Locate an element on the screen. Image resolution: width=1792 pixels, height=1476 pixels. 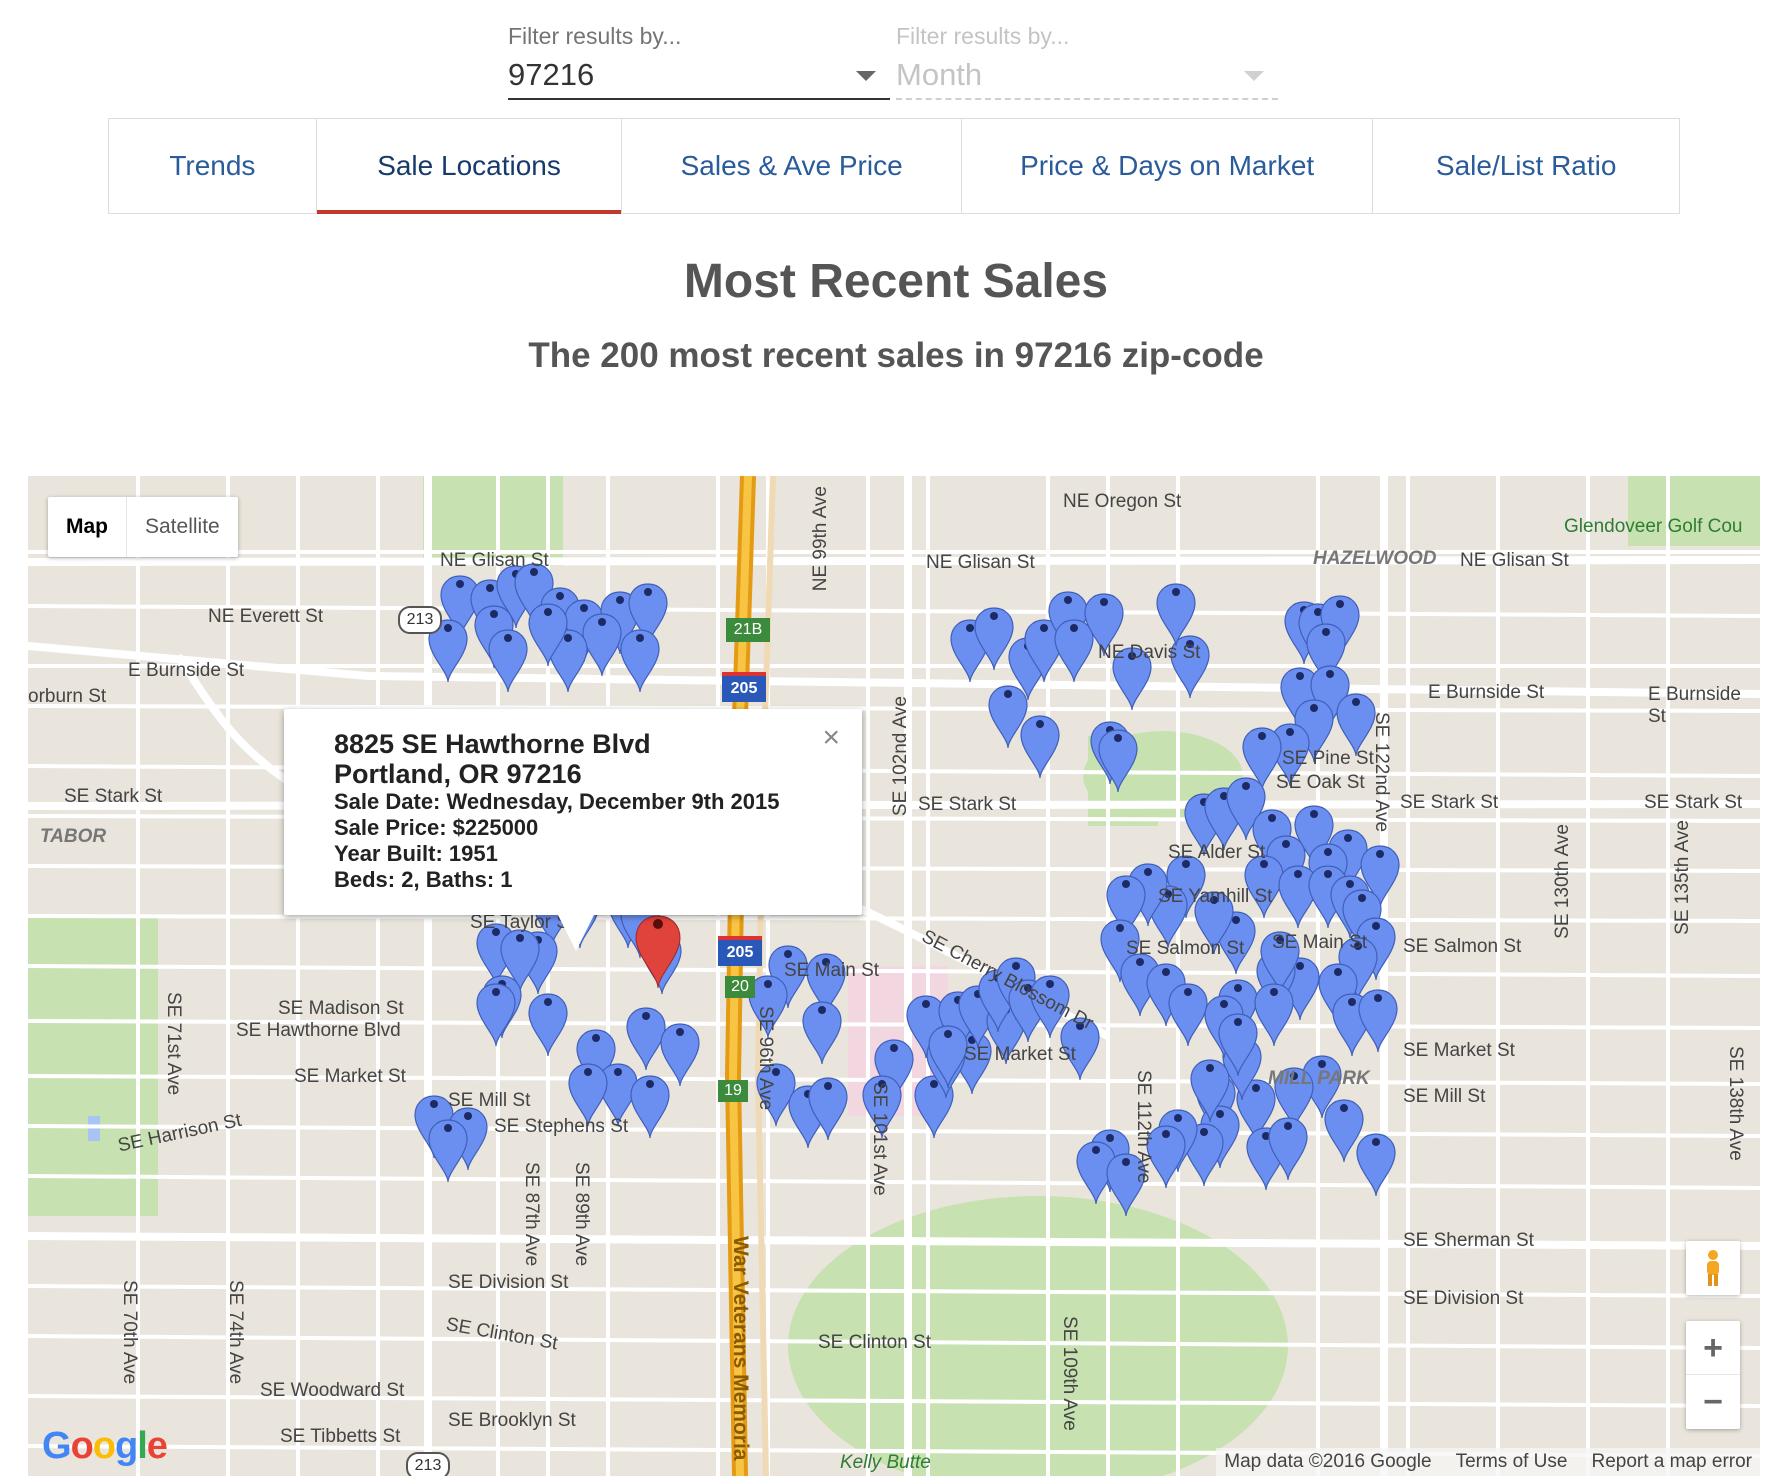
street-label: MILL PARK is located at coordinates (1319, 1078).